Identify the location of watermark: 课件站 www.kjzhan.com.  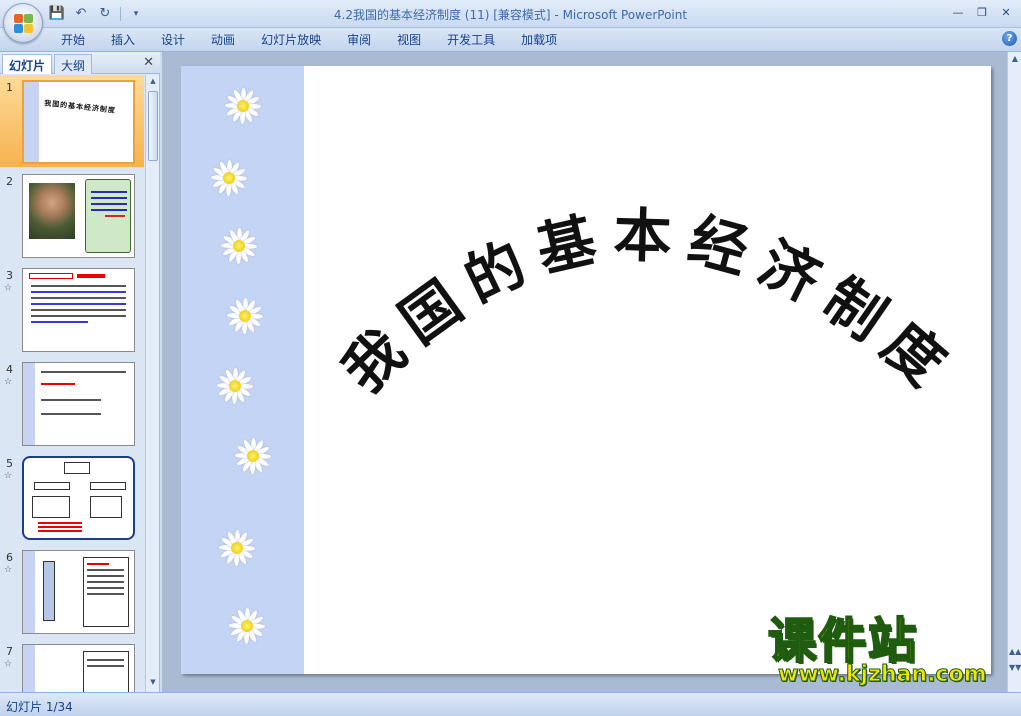
(887, 653).